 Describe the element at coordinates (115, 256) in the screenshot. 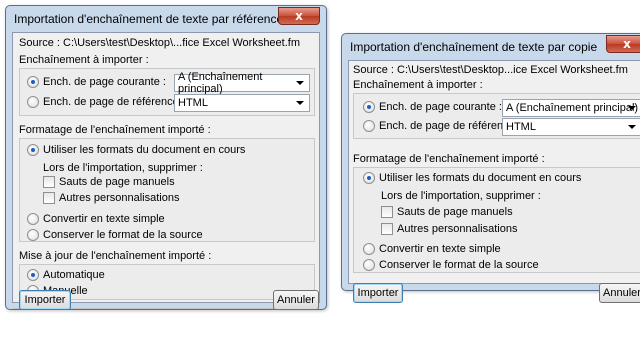

I see `group-update-title: Mise à jour de l'enchaînement importé :` at that location.